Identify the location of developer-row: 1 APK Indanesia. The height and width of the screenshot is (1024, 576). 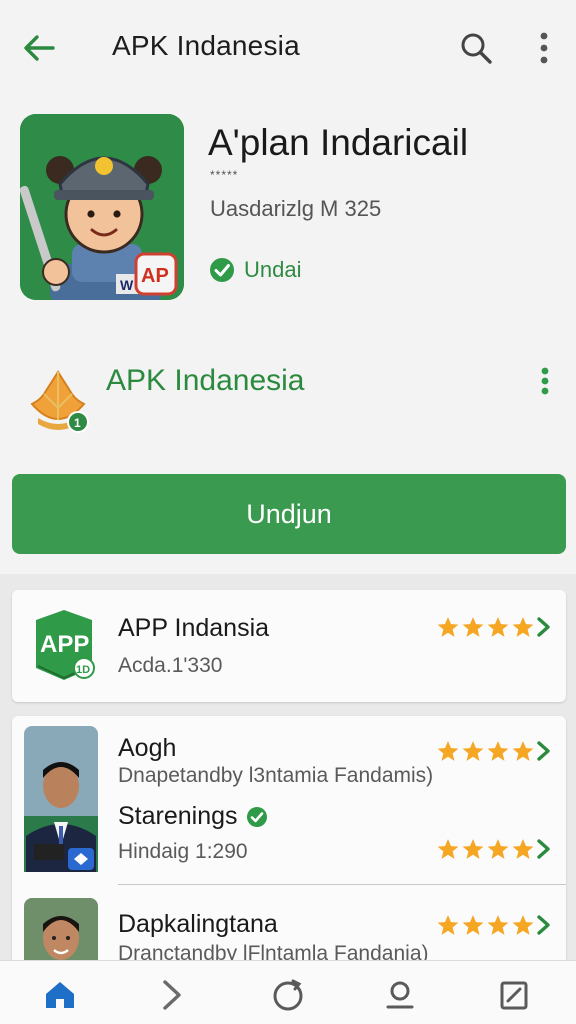
(288, 396).